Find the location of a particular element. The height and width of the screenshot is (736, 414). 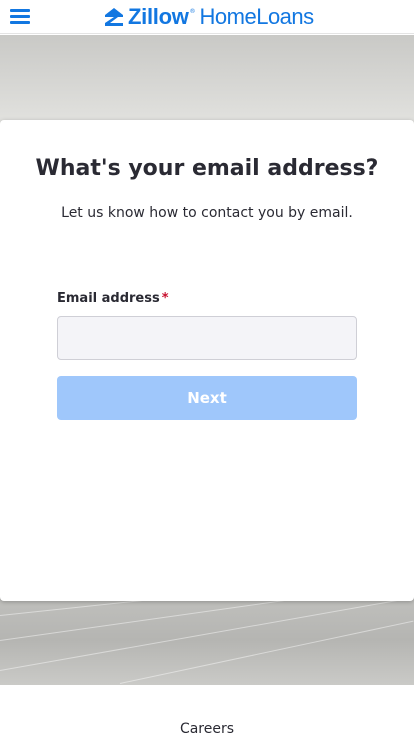

photo-wall is located at coordinates (207, 80).